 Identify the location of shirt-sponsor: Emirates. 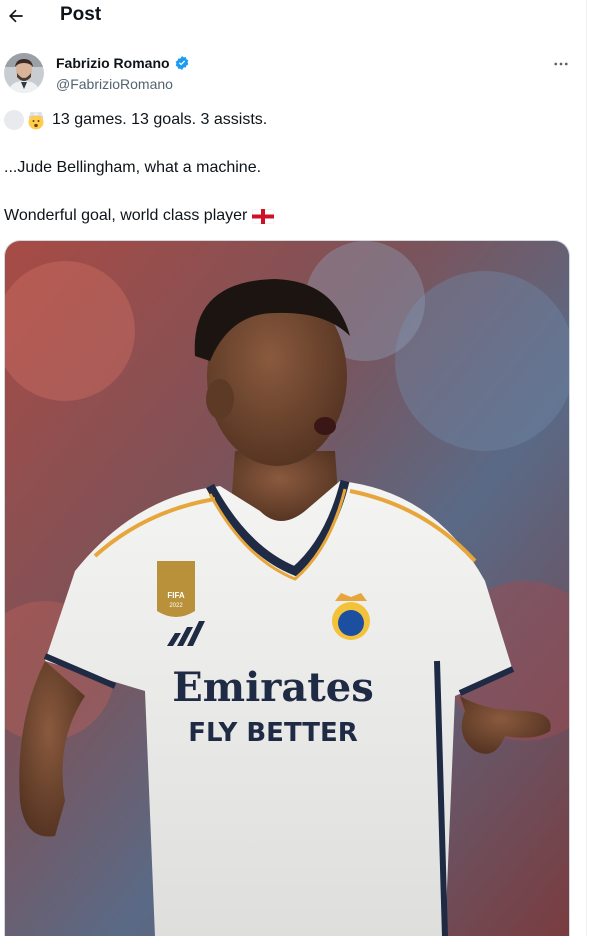
(272, 687).